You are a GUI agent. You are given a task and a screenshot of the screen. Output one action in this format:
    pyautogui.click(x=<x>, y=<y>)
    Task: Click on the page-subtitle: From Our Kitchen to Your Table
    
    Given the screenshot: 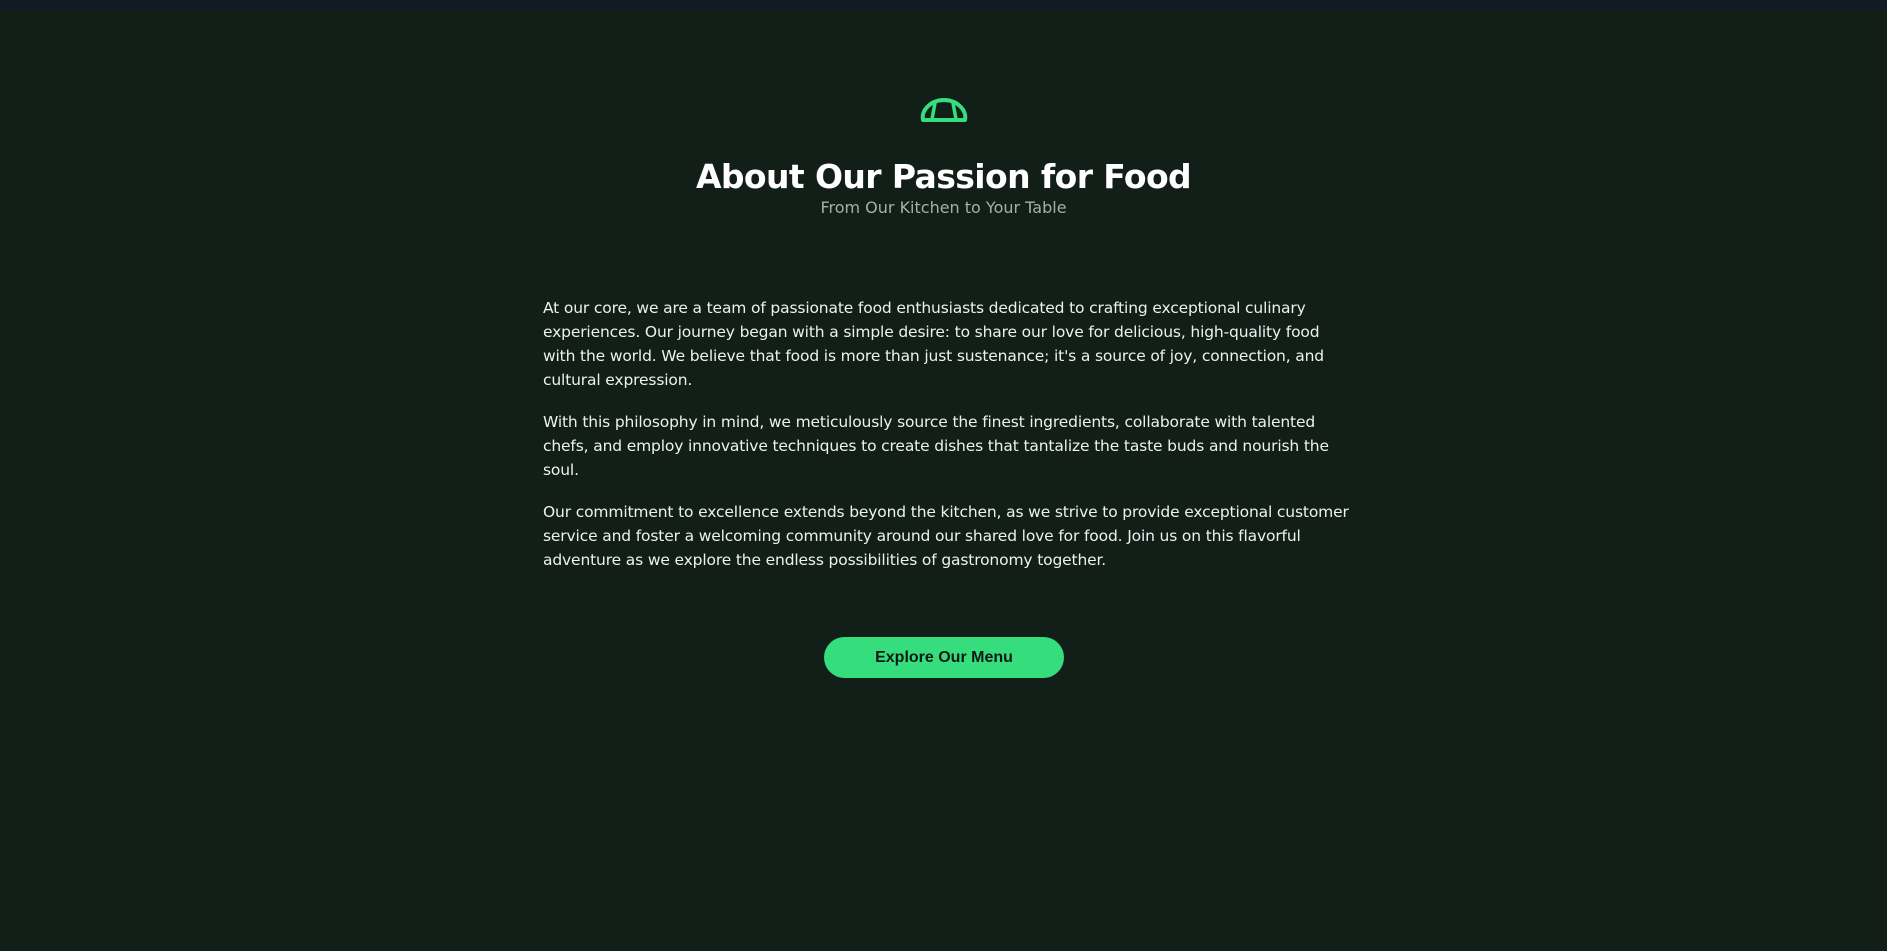 What is the action you would take?
    pyautogui.click(x=943, y=207)
    